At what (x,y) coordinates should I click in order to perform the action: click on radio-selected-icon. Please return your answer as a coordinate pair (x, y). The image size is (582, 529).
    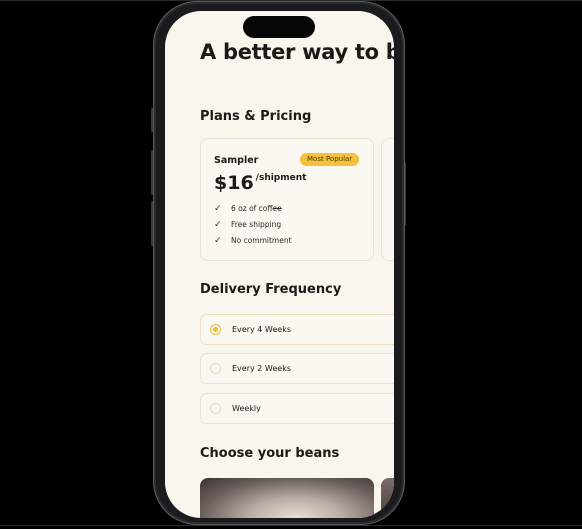
    Looking at the image, I should click on (215, 329).